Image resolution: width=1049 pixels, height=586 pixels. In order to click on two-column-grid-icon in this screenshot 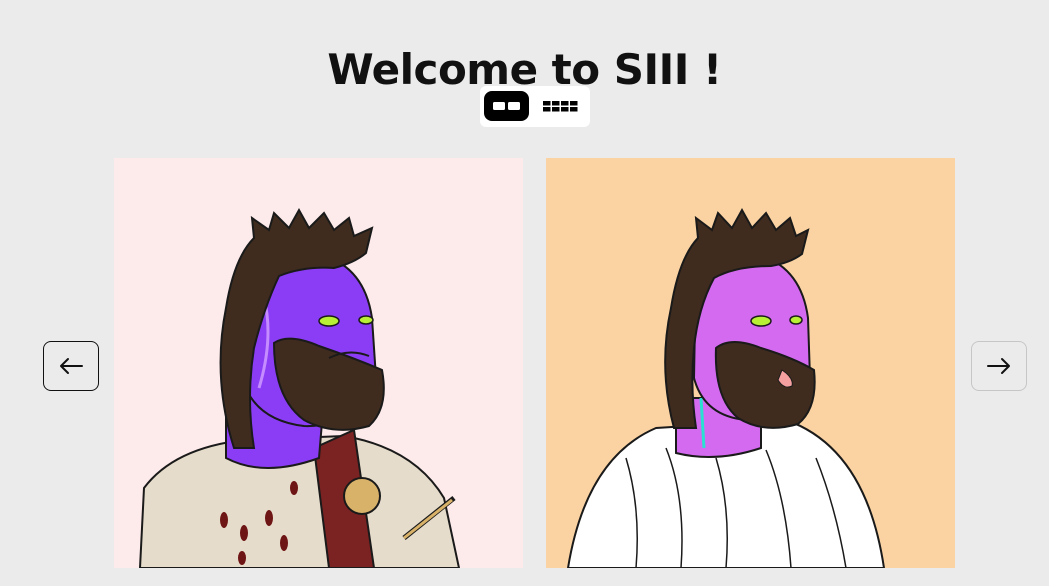, I will do `click(506, 106)`.